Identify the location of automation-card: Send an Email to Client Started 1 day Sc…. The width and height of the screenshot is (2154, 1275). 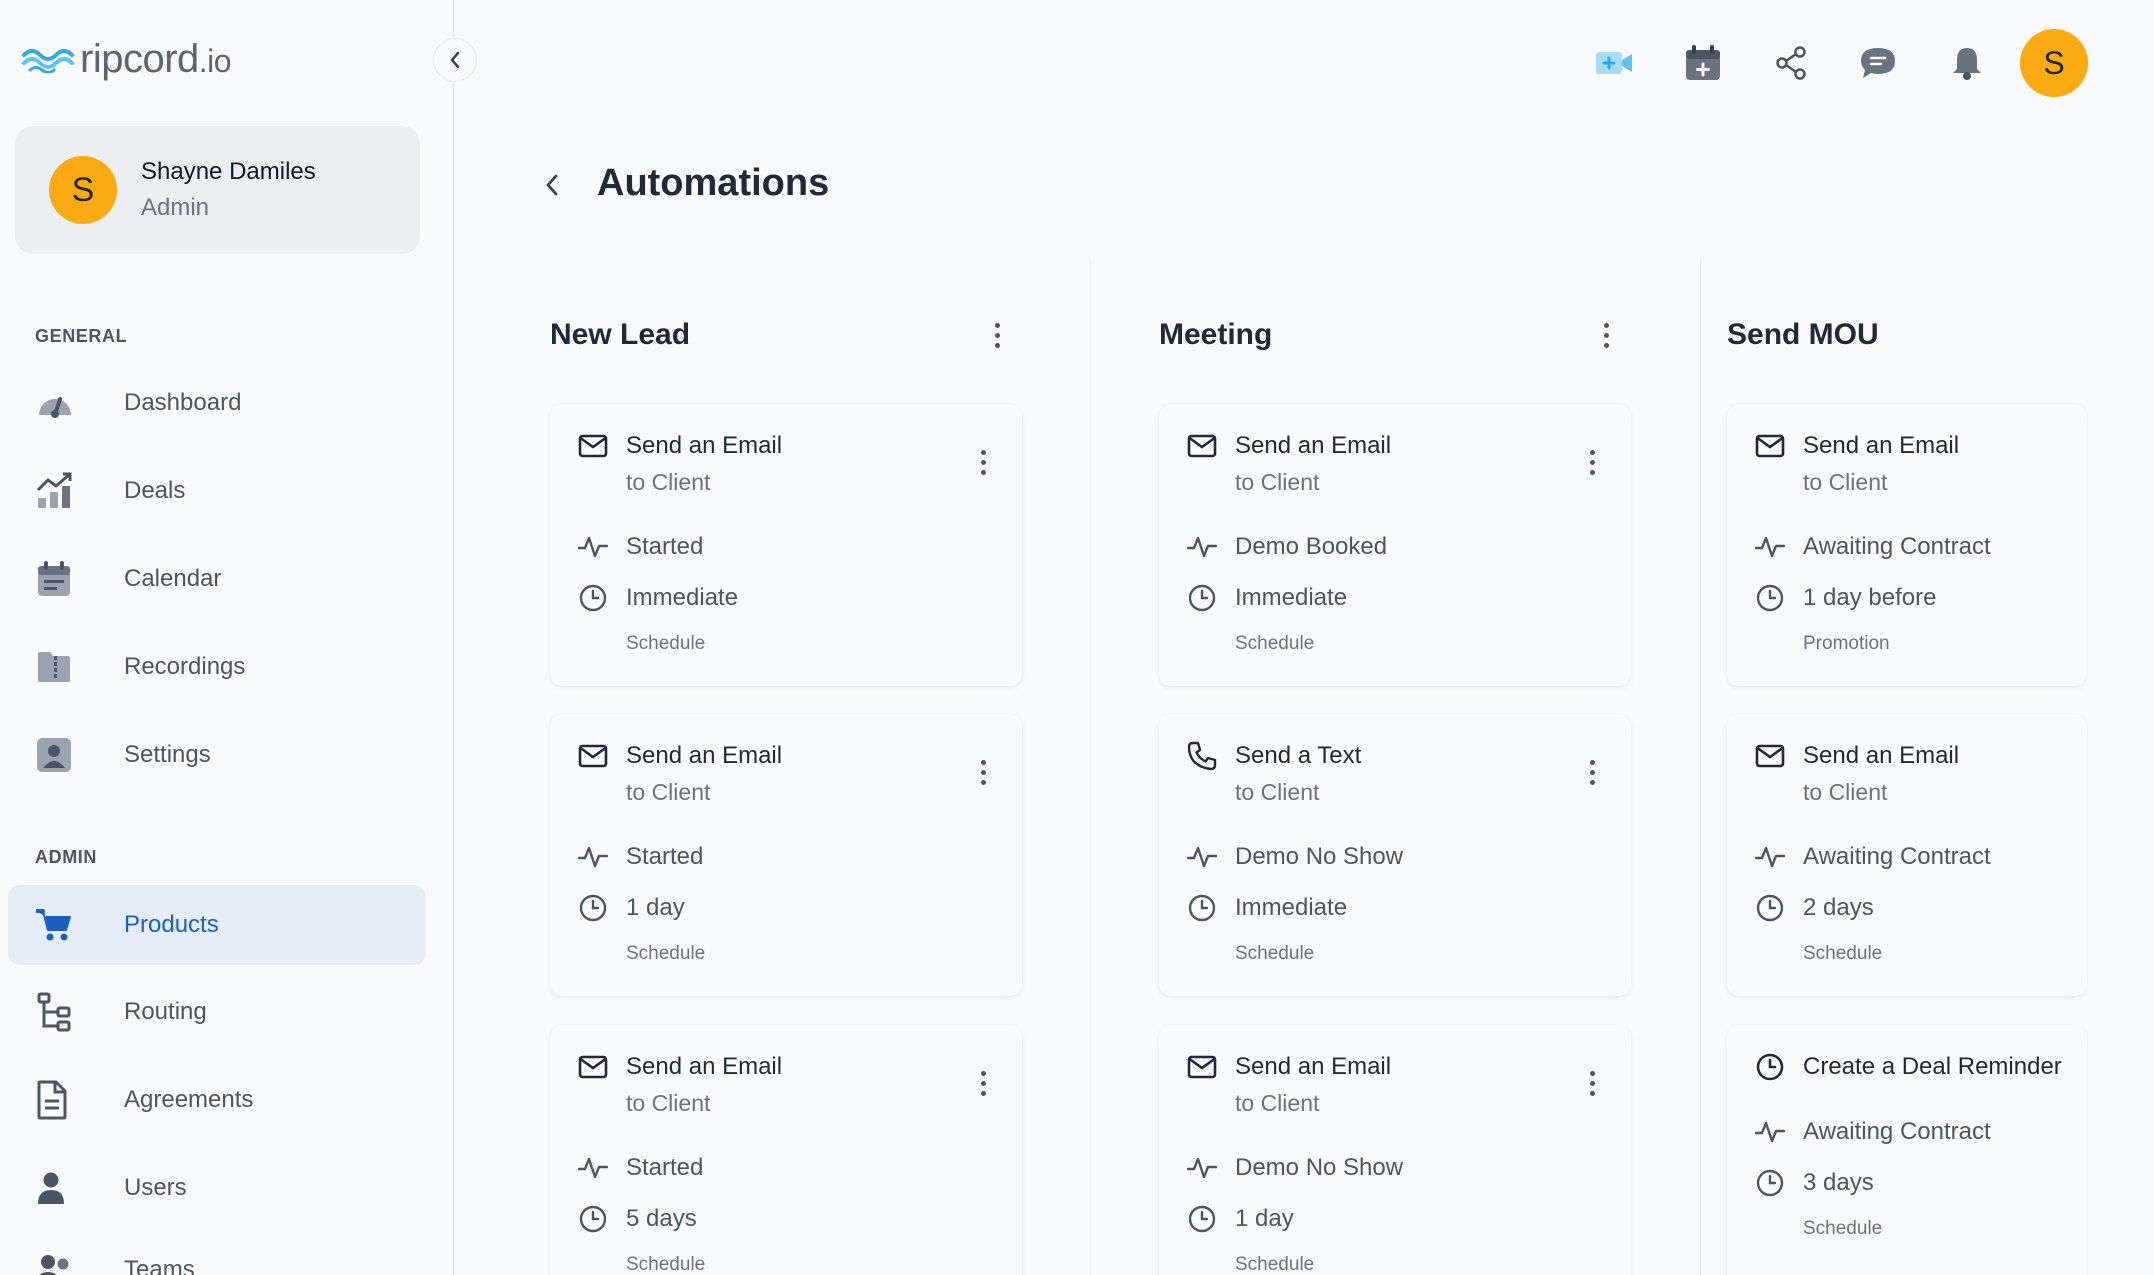
(786, 855).